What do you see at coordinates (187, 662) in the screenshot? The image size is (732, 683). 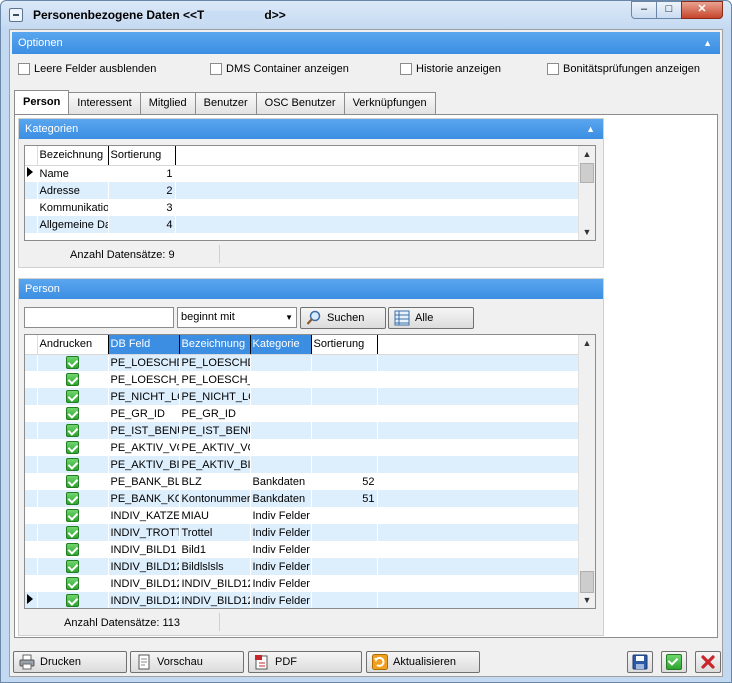 I see `preview-button: Vorschau` at bounding box center [187, 662].